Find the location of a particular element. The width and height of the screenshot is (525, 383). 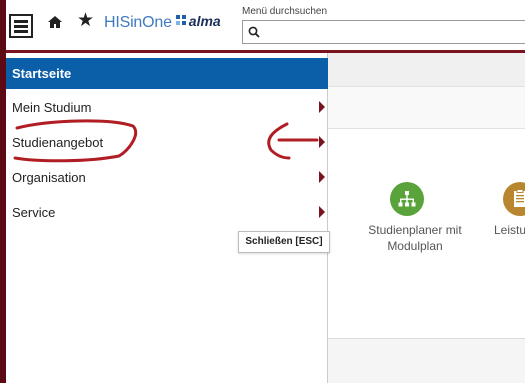

logo-dots-icon is located at coordinates (180, 20).